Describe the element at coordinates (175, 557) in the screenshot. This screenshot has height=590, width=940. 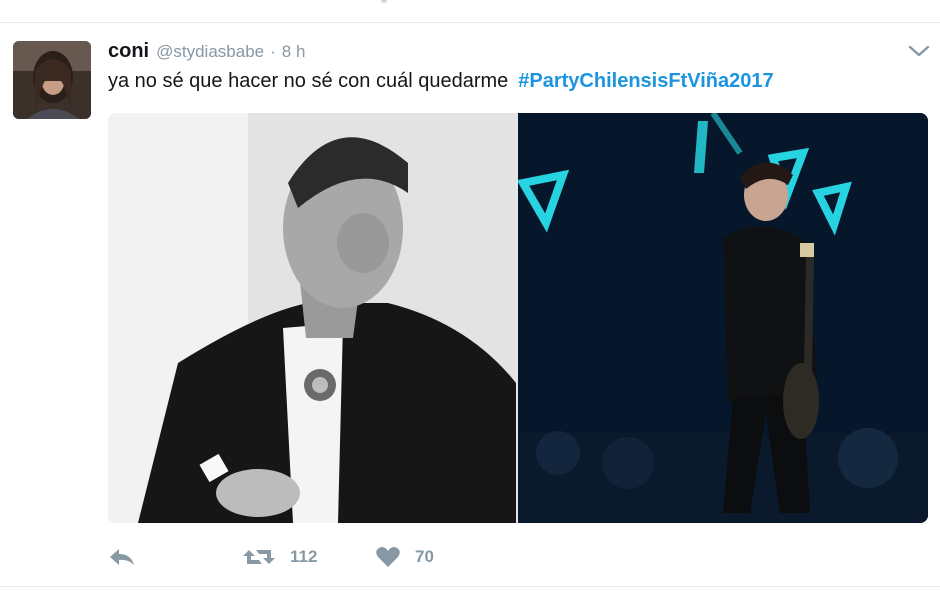
I see `reply-button` at that location.